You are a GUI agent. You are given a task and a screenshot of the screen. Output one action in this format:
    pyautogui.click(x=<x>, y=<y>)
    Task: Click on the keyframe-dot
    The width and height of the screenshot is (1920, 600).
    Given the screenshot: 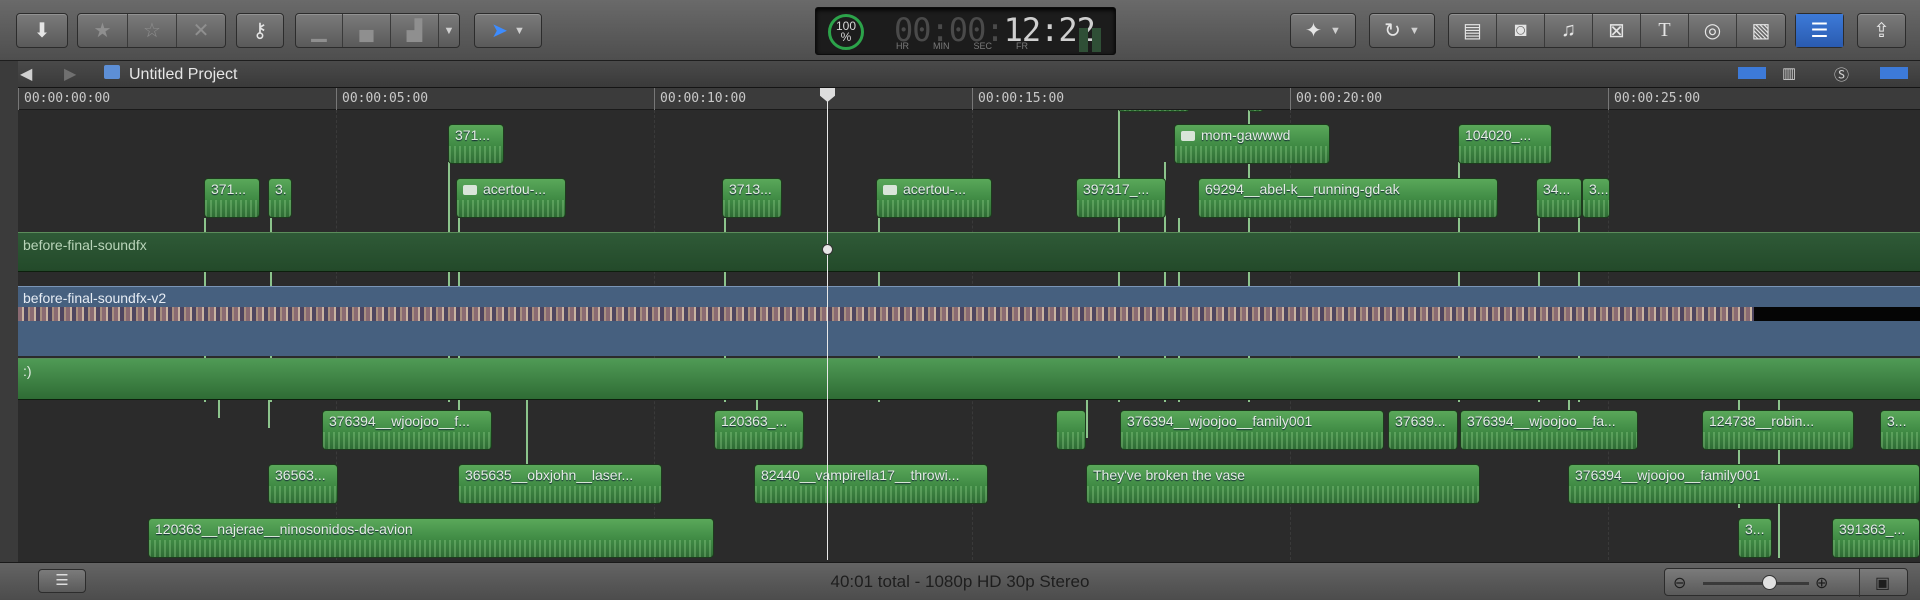 What is the action you would take?
    pyautogui.click(x=827, y=249)
    